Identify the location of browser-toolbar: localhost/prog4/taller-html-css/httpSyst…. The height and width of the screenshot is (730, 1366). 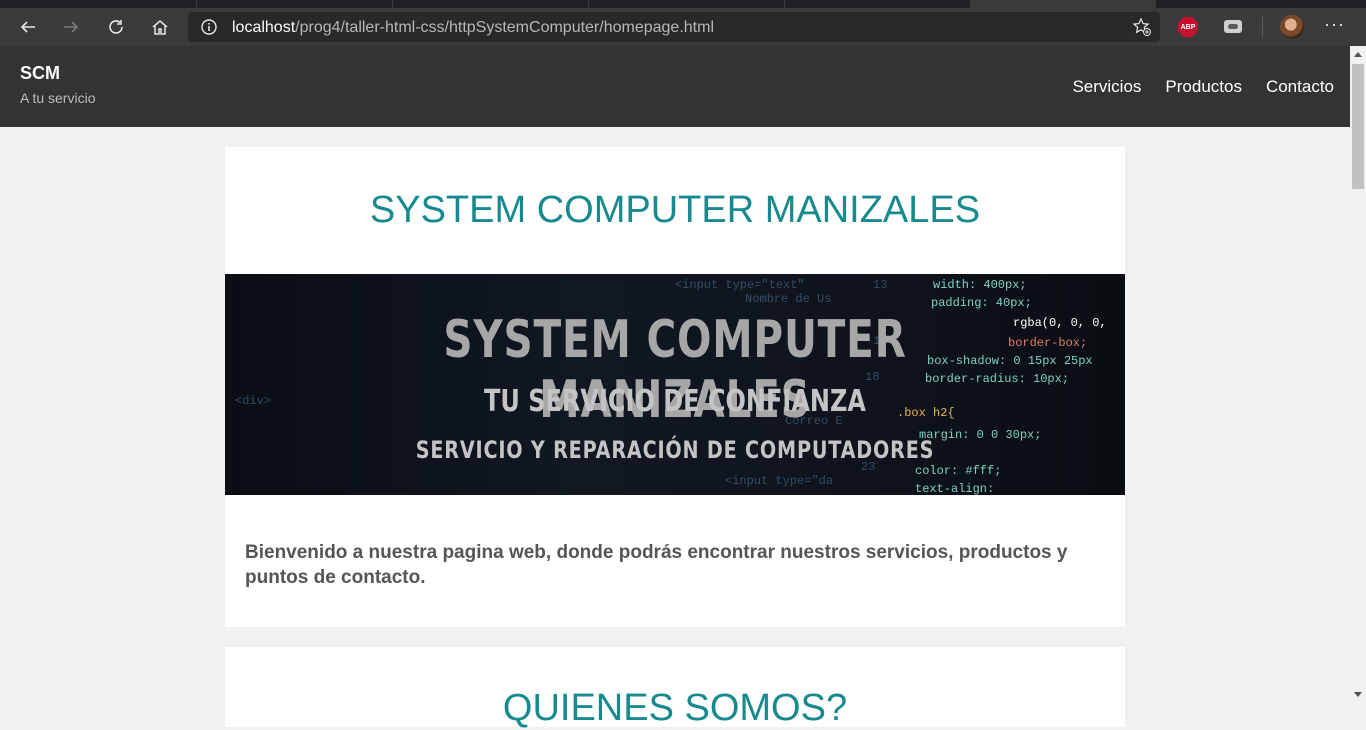
(683, 27).